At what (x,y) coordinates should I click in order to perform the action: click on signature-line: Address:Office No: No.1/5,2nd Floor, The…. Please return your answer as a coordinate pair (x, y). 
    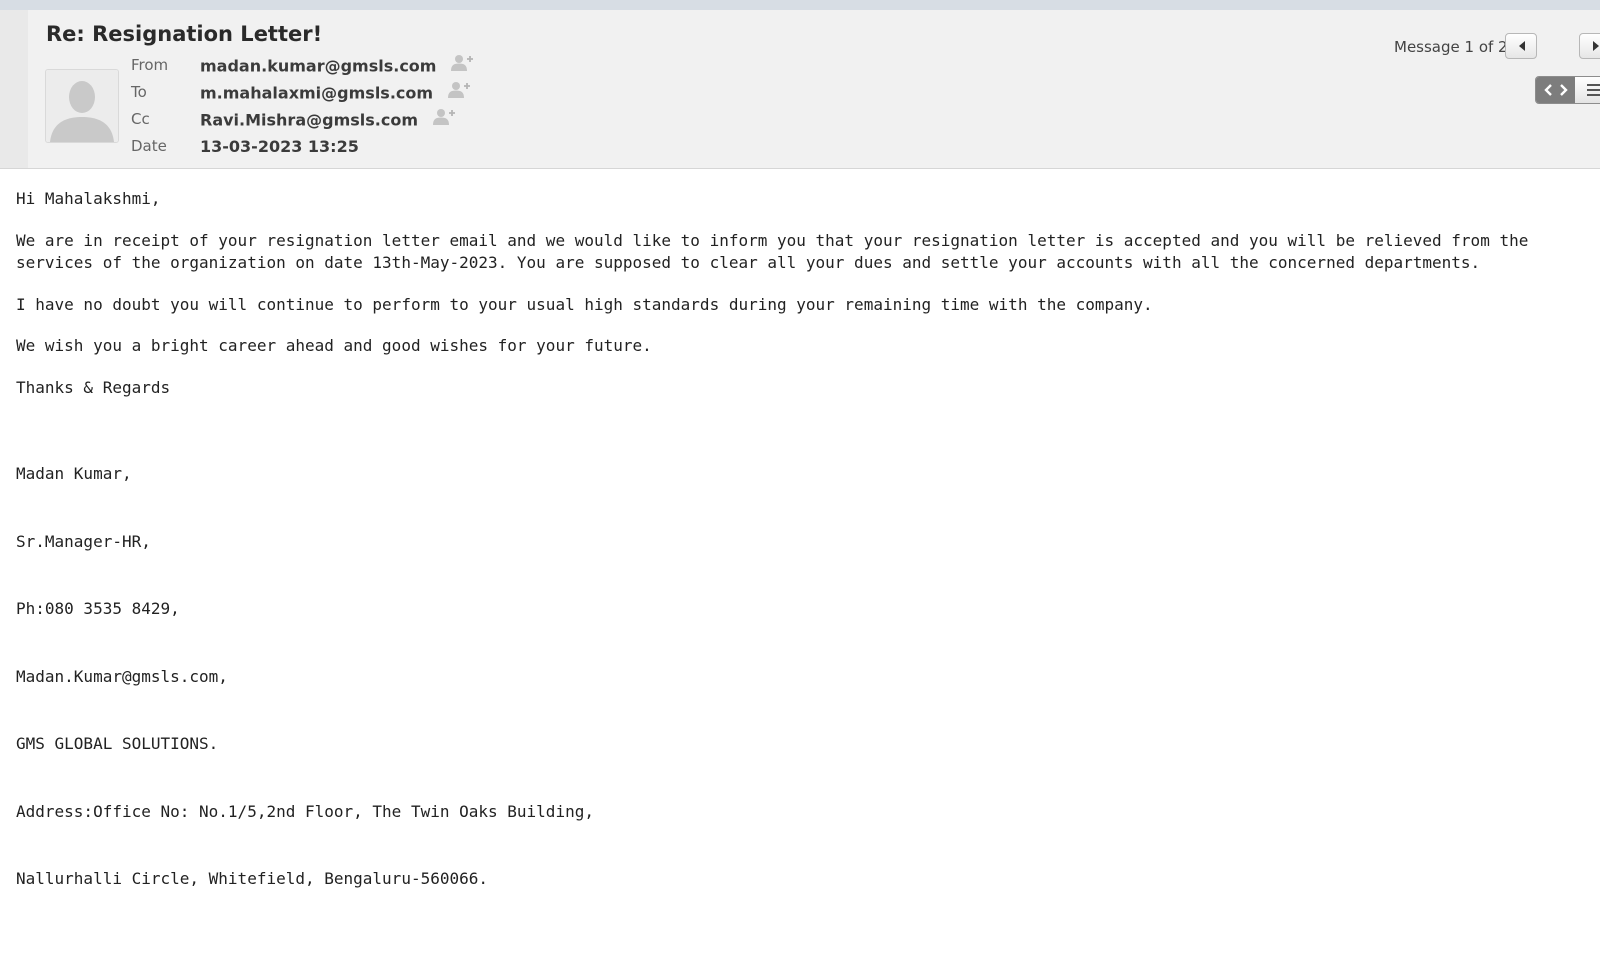
    Looking at the image, I should click on (305, 811).